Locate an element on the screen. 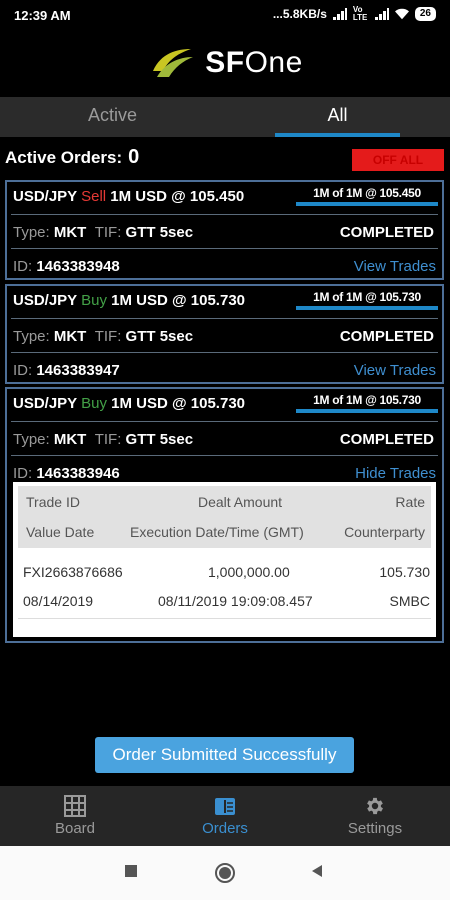 This screenshot has height=900, width=450. value-date-cell: 08/14/2019 is located at coordinates (58, 601).